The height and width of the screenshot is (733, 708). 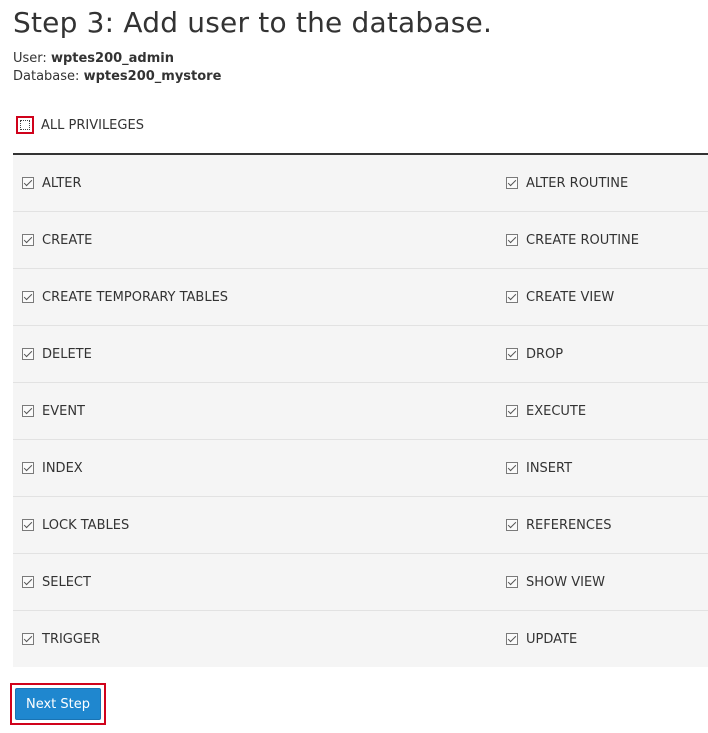 What do you see at coordinates (577, 183) in the screenshot?
I see `privilege-label: ALTER ROUTINE` at bounding box center [577, 183].